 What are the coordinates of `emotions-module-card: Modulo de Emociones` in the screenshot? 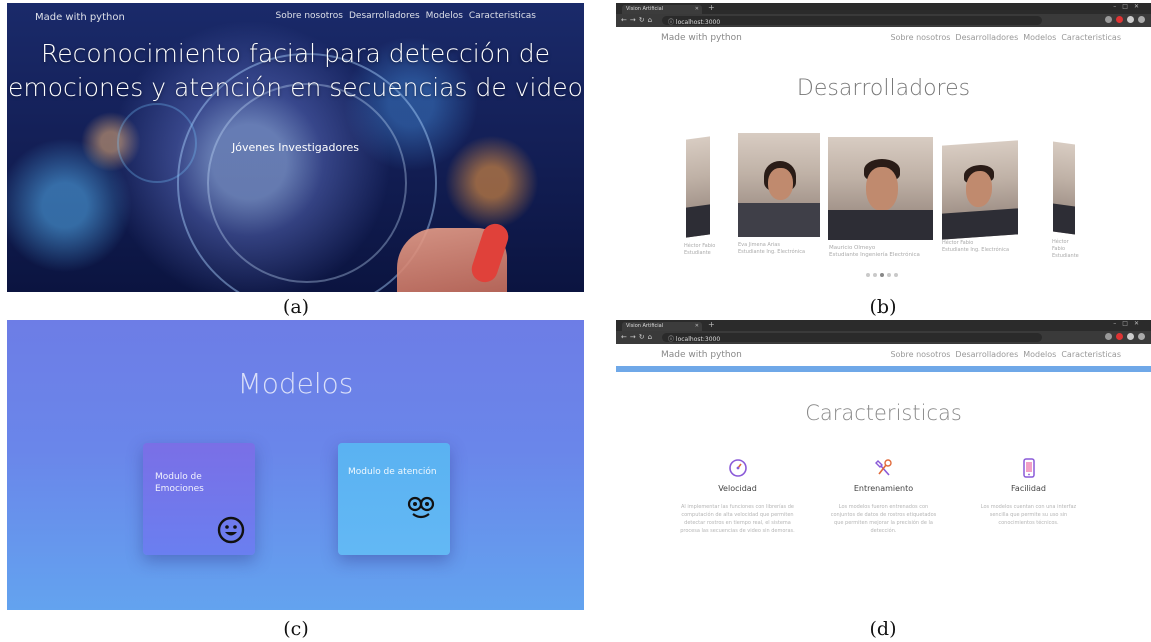 It's located at (199, 499).